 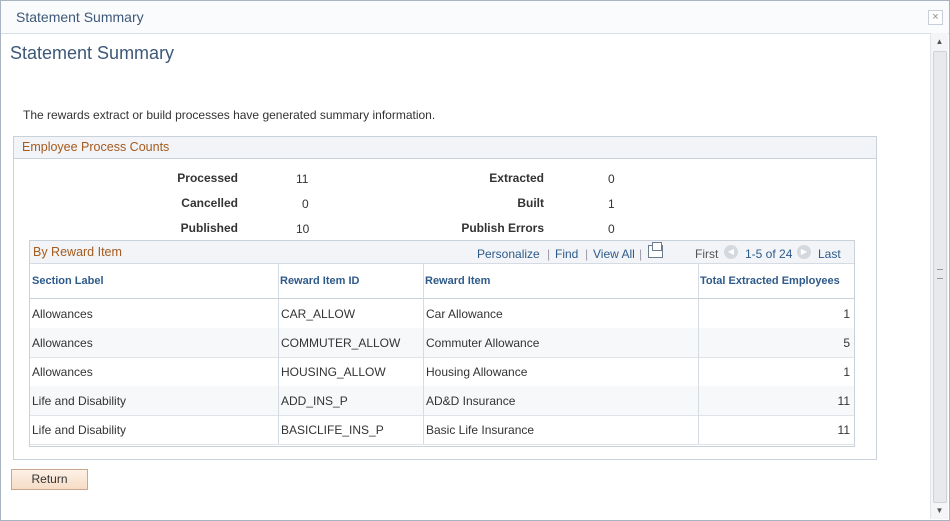 I want to click on close-button: ×, so click(x=935, y=17).